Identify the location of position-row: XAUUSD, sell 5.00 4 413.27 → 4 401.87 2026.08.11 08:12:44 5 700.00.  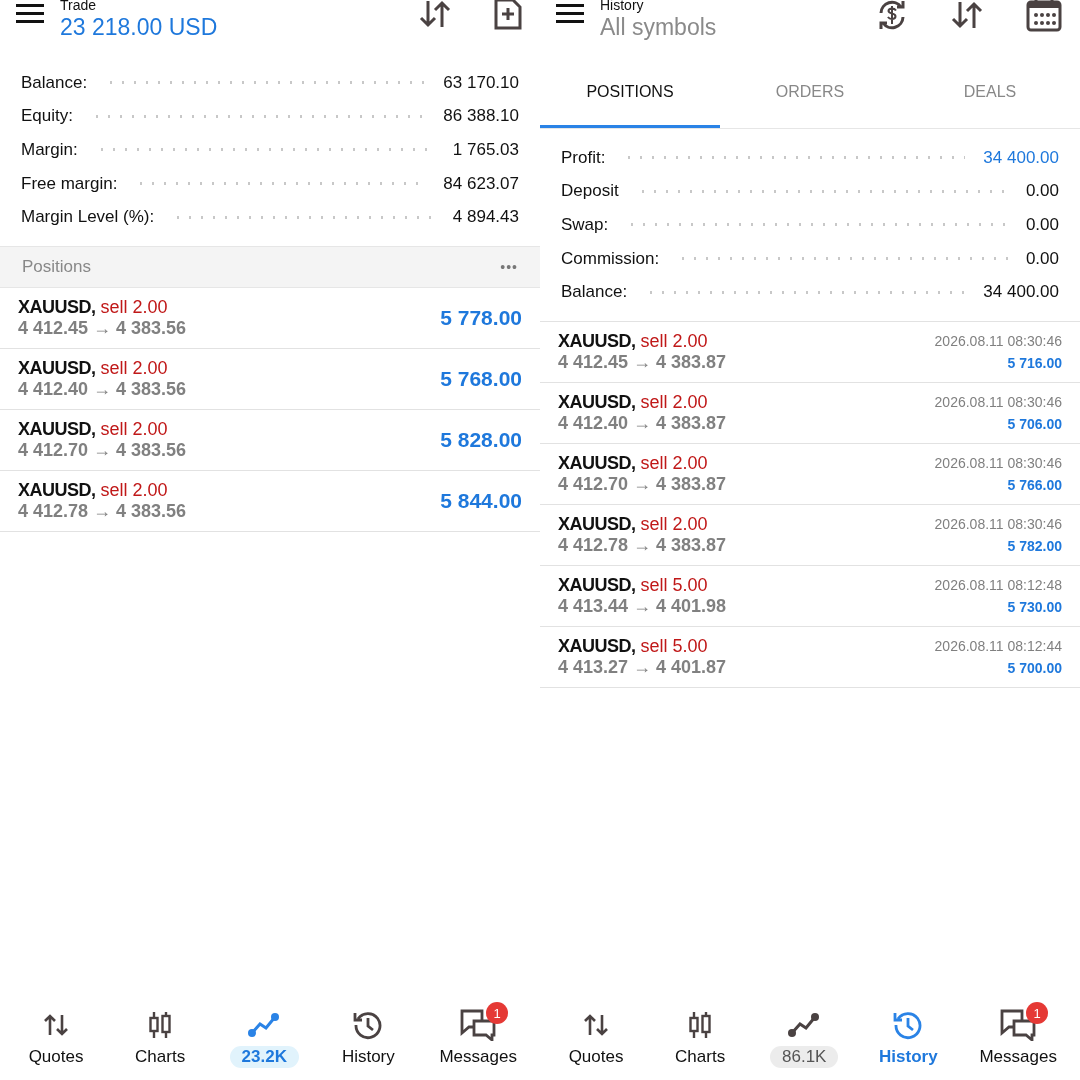
(810, 657).